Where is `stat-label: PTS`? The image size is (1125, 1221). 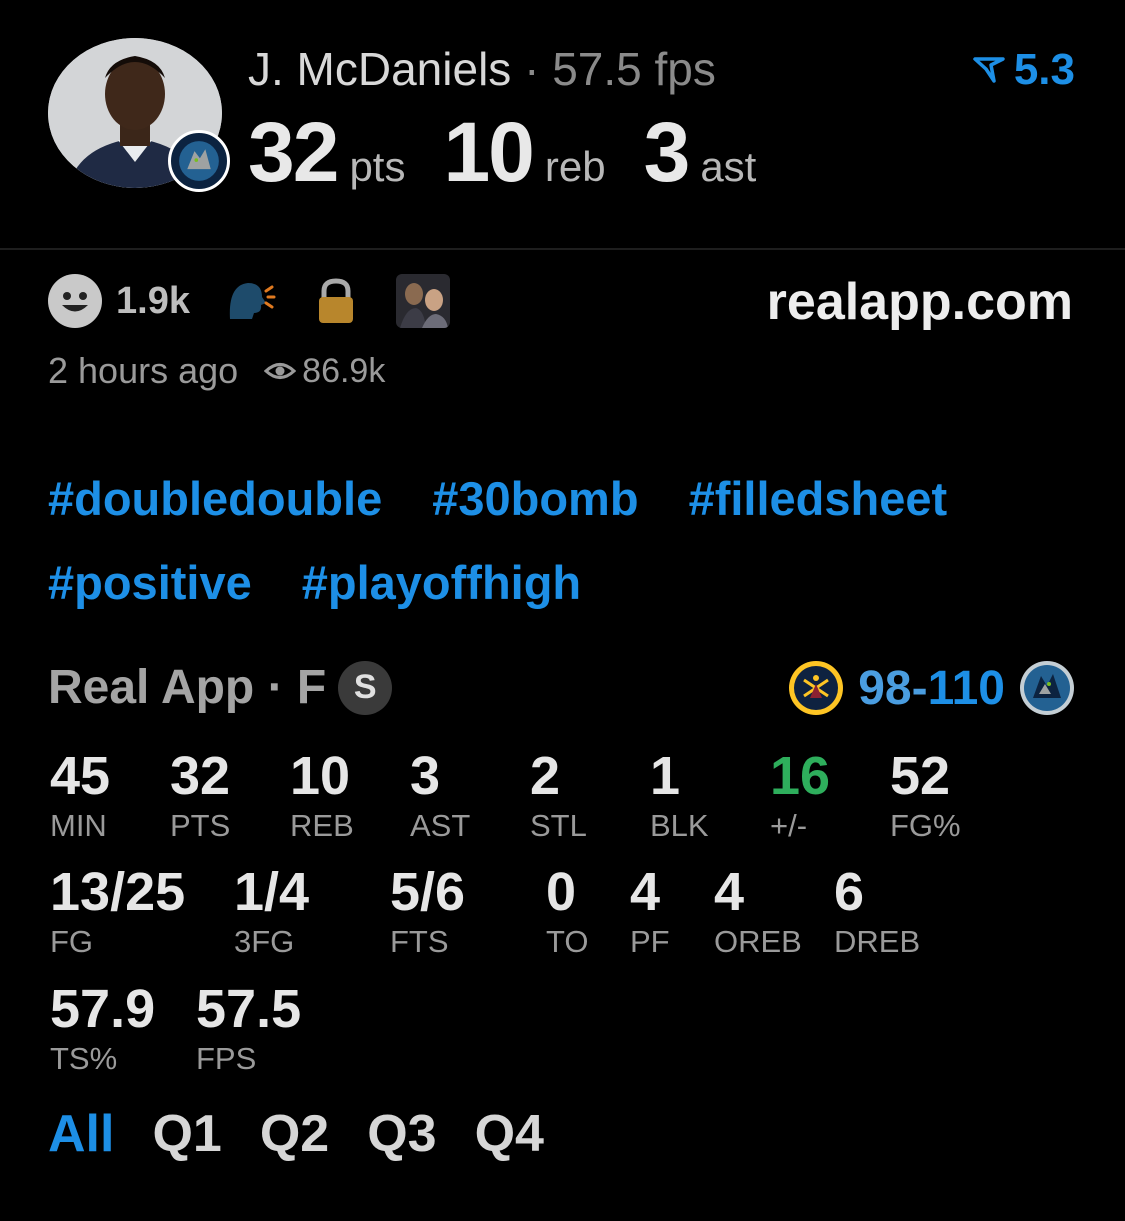
stat-label: PTS is located at coordinates (200, 825).